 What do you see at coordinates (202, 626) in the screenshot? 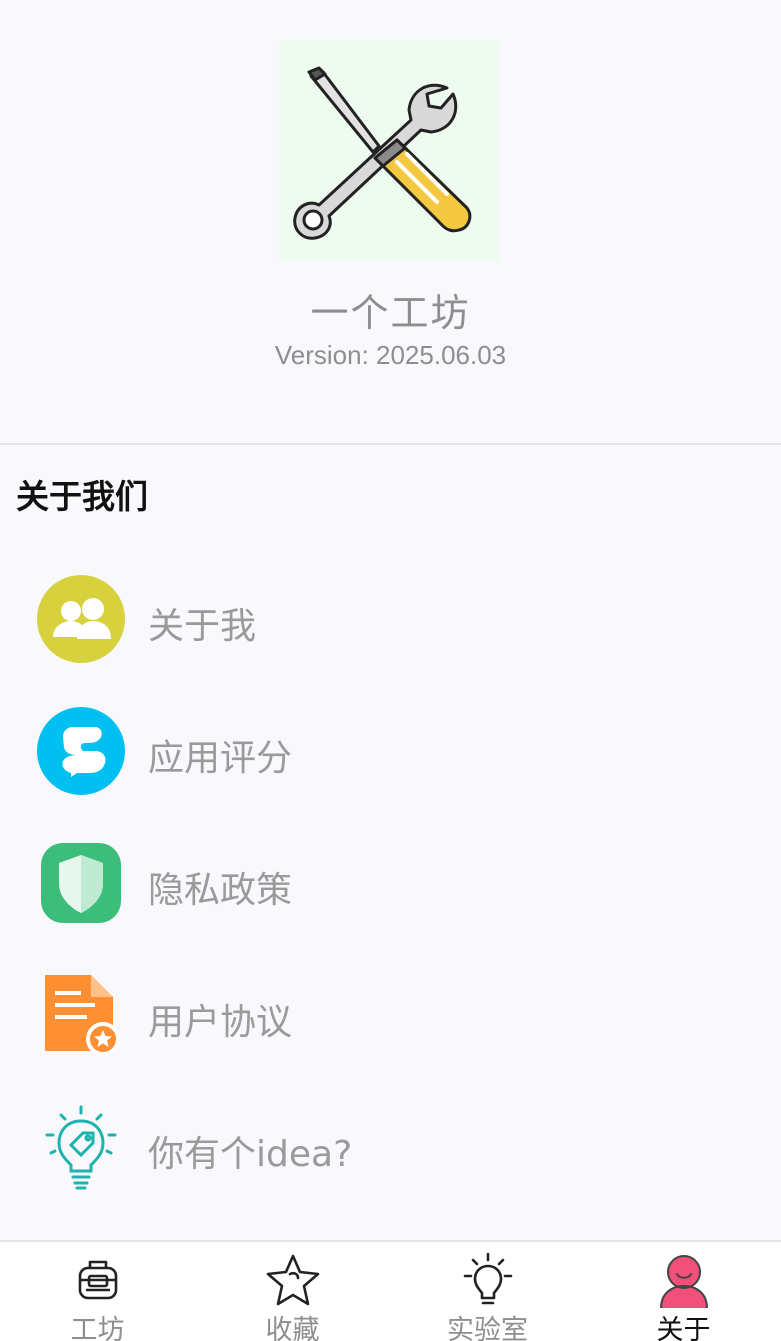
I see `menu-item-label: 关于我` at bounding box center [202, 626].